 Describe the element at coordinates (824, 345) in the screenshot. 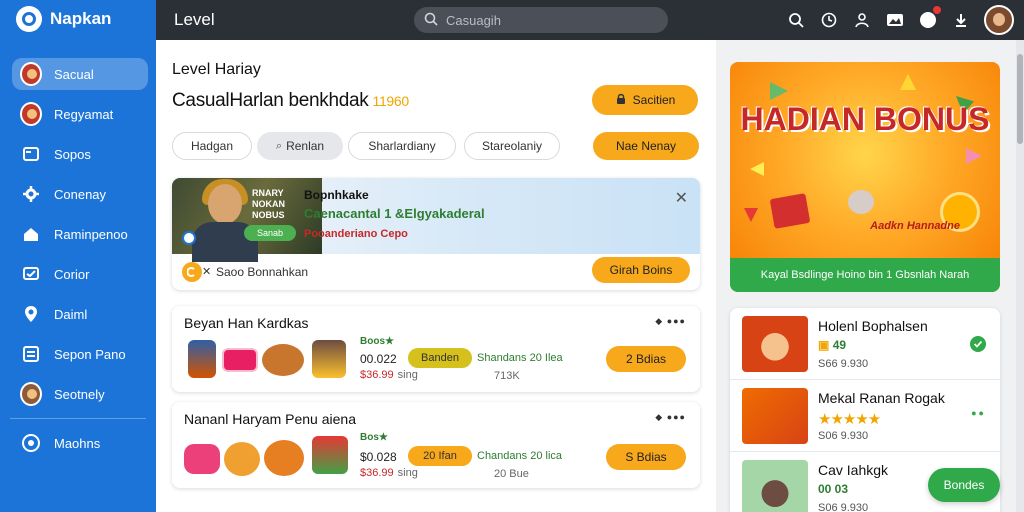

I see `coin-icon: ▣` at that location.